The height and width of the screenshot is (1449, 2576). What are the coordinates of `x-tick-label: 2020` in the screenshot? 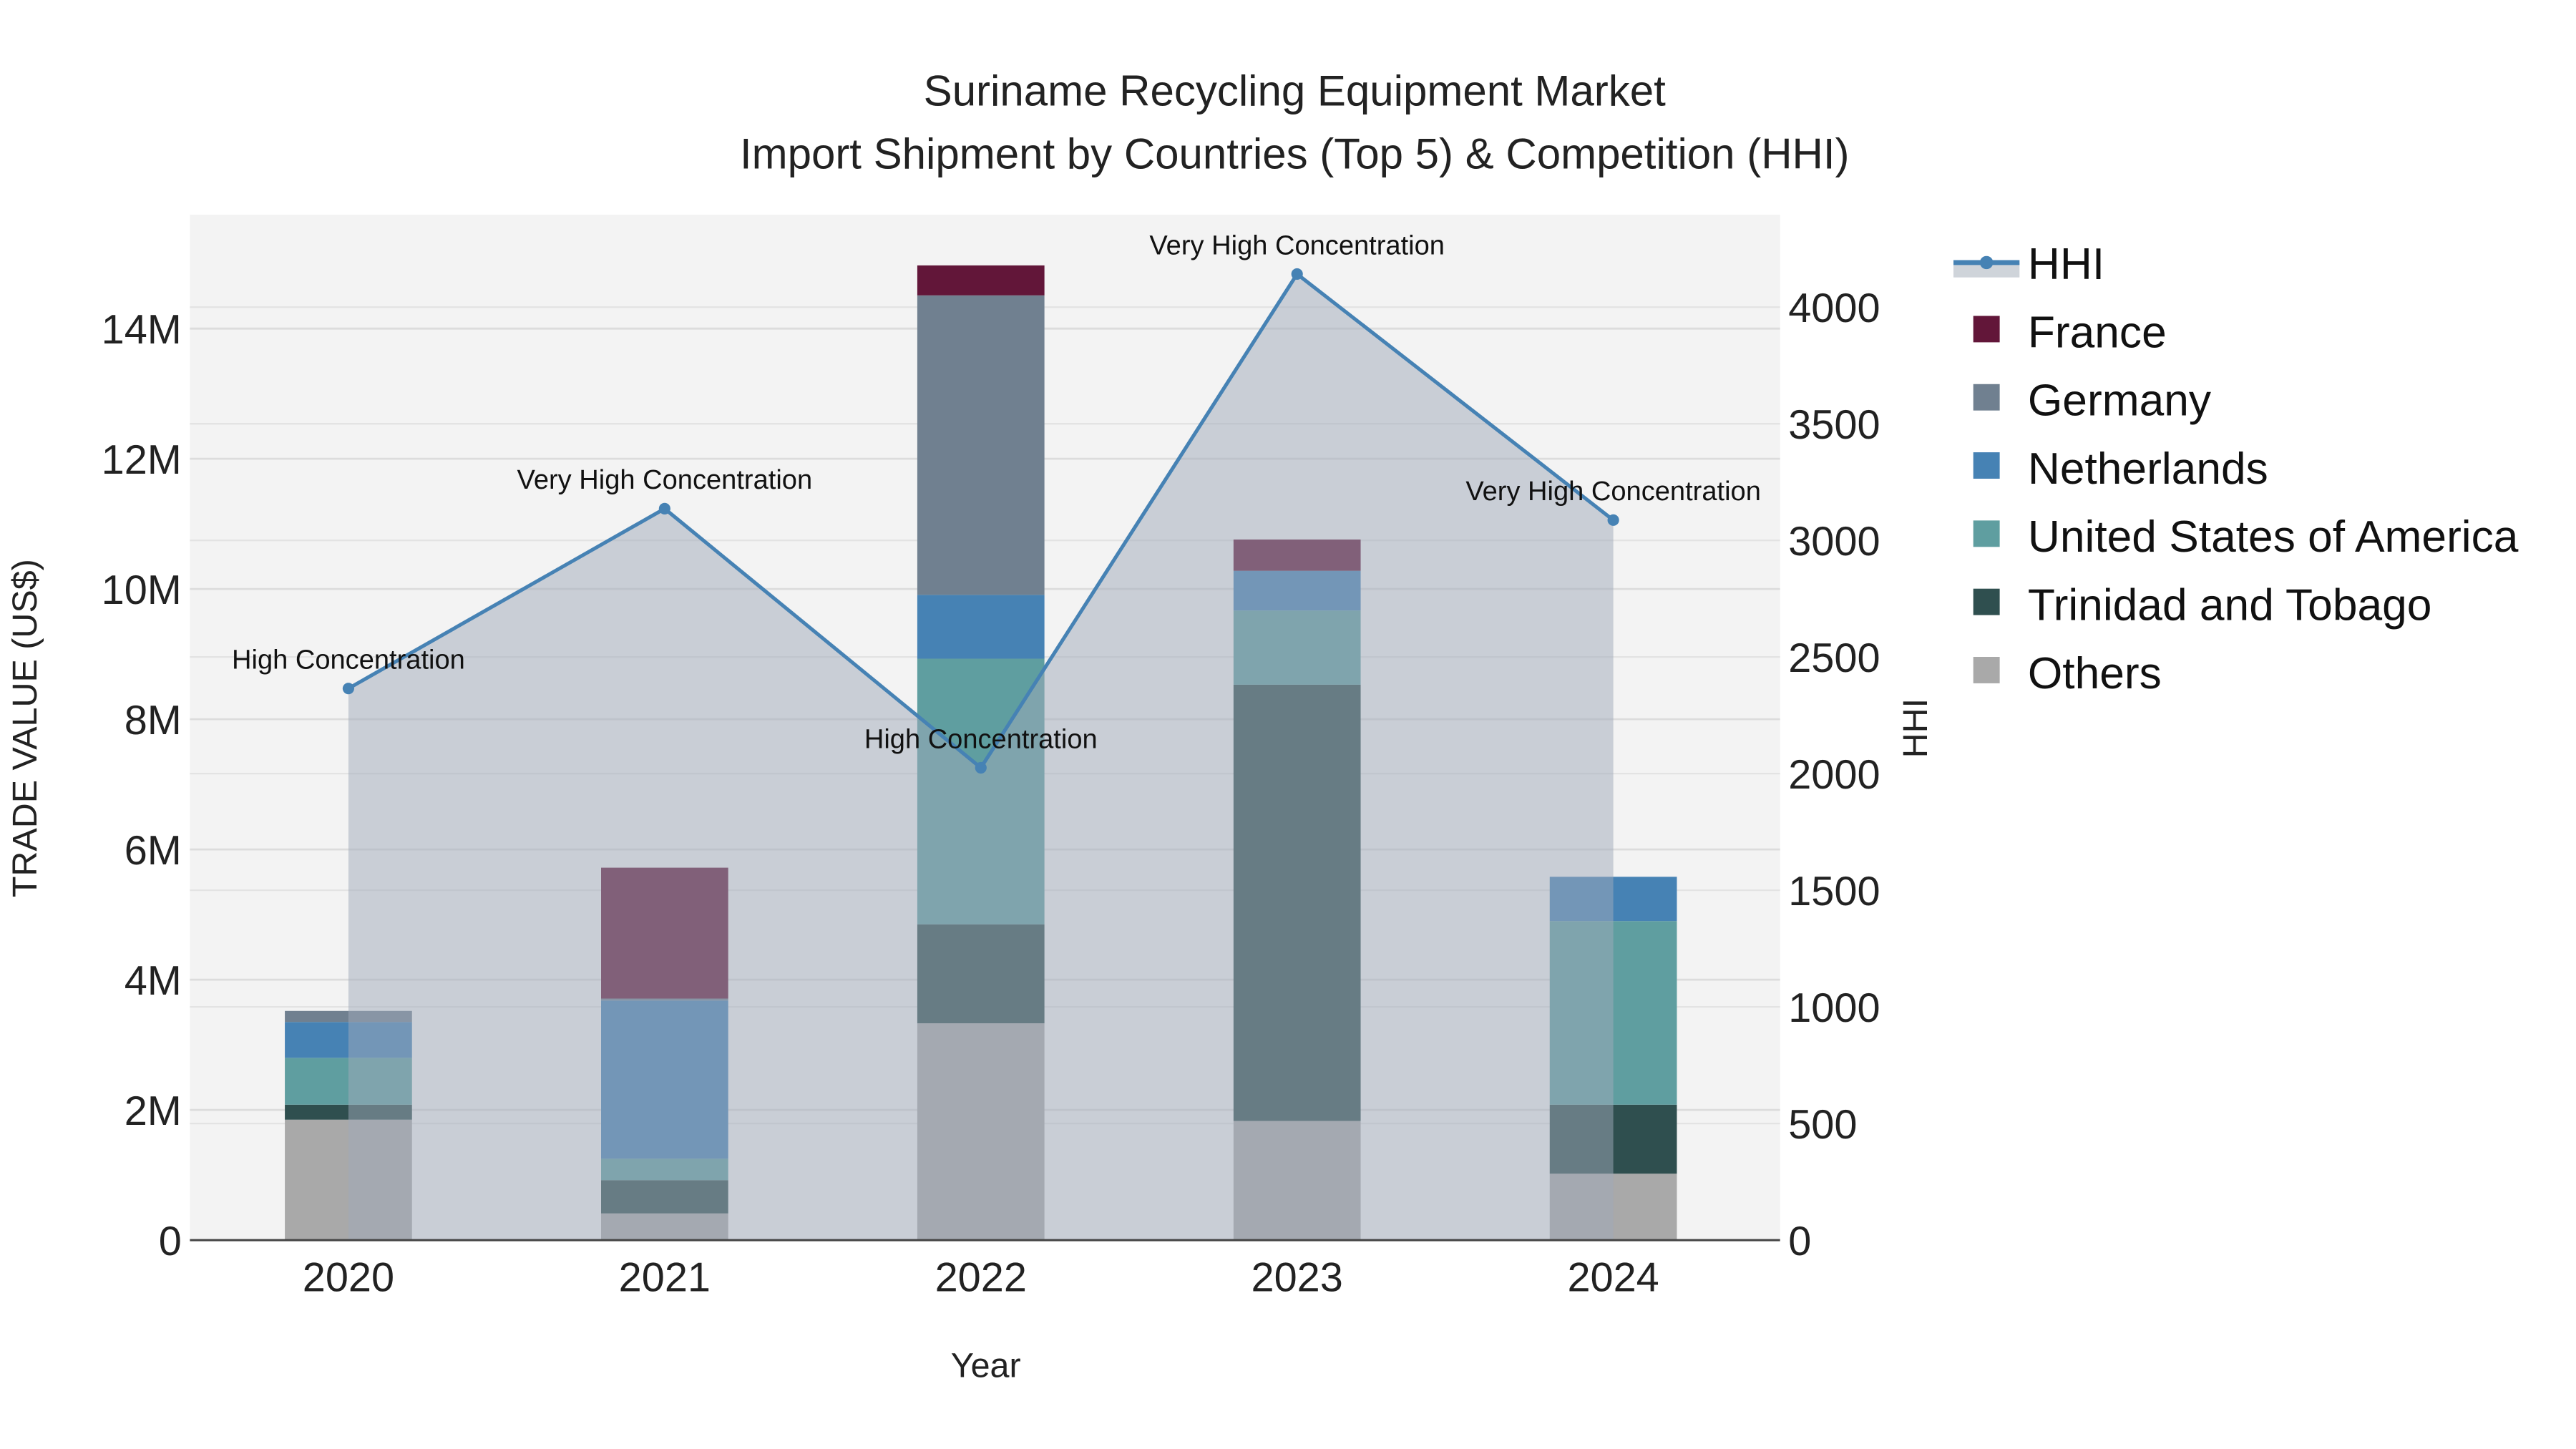 It's located at (348, 1278).